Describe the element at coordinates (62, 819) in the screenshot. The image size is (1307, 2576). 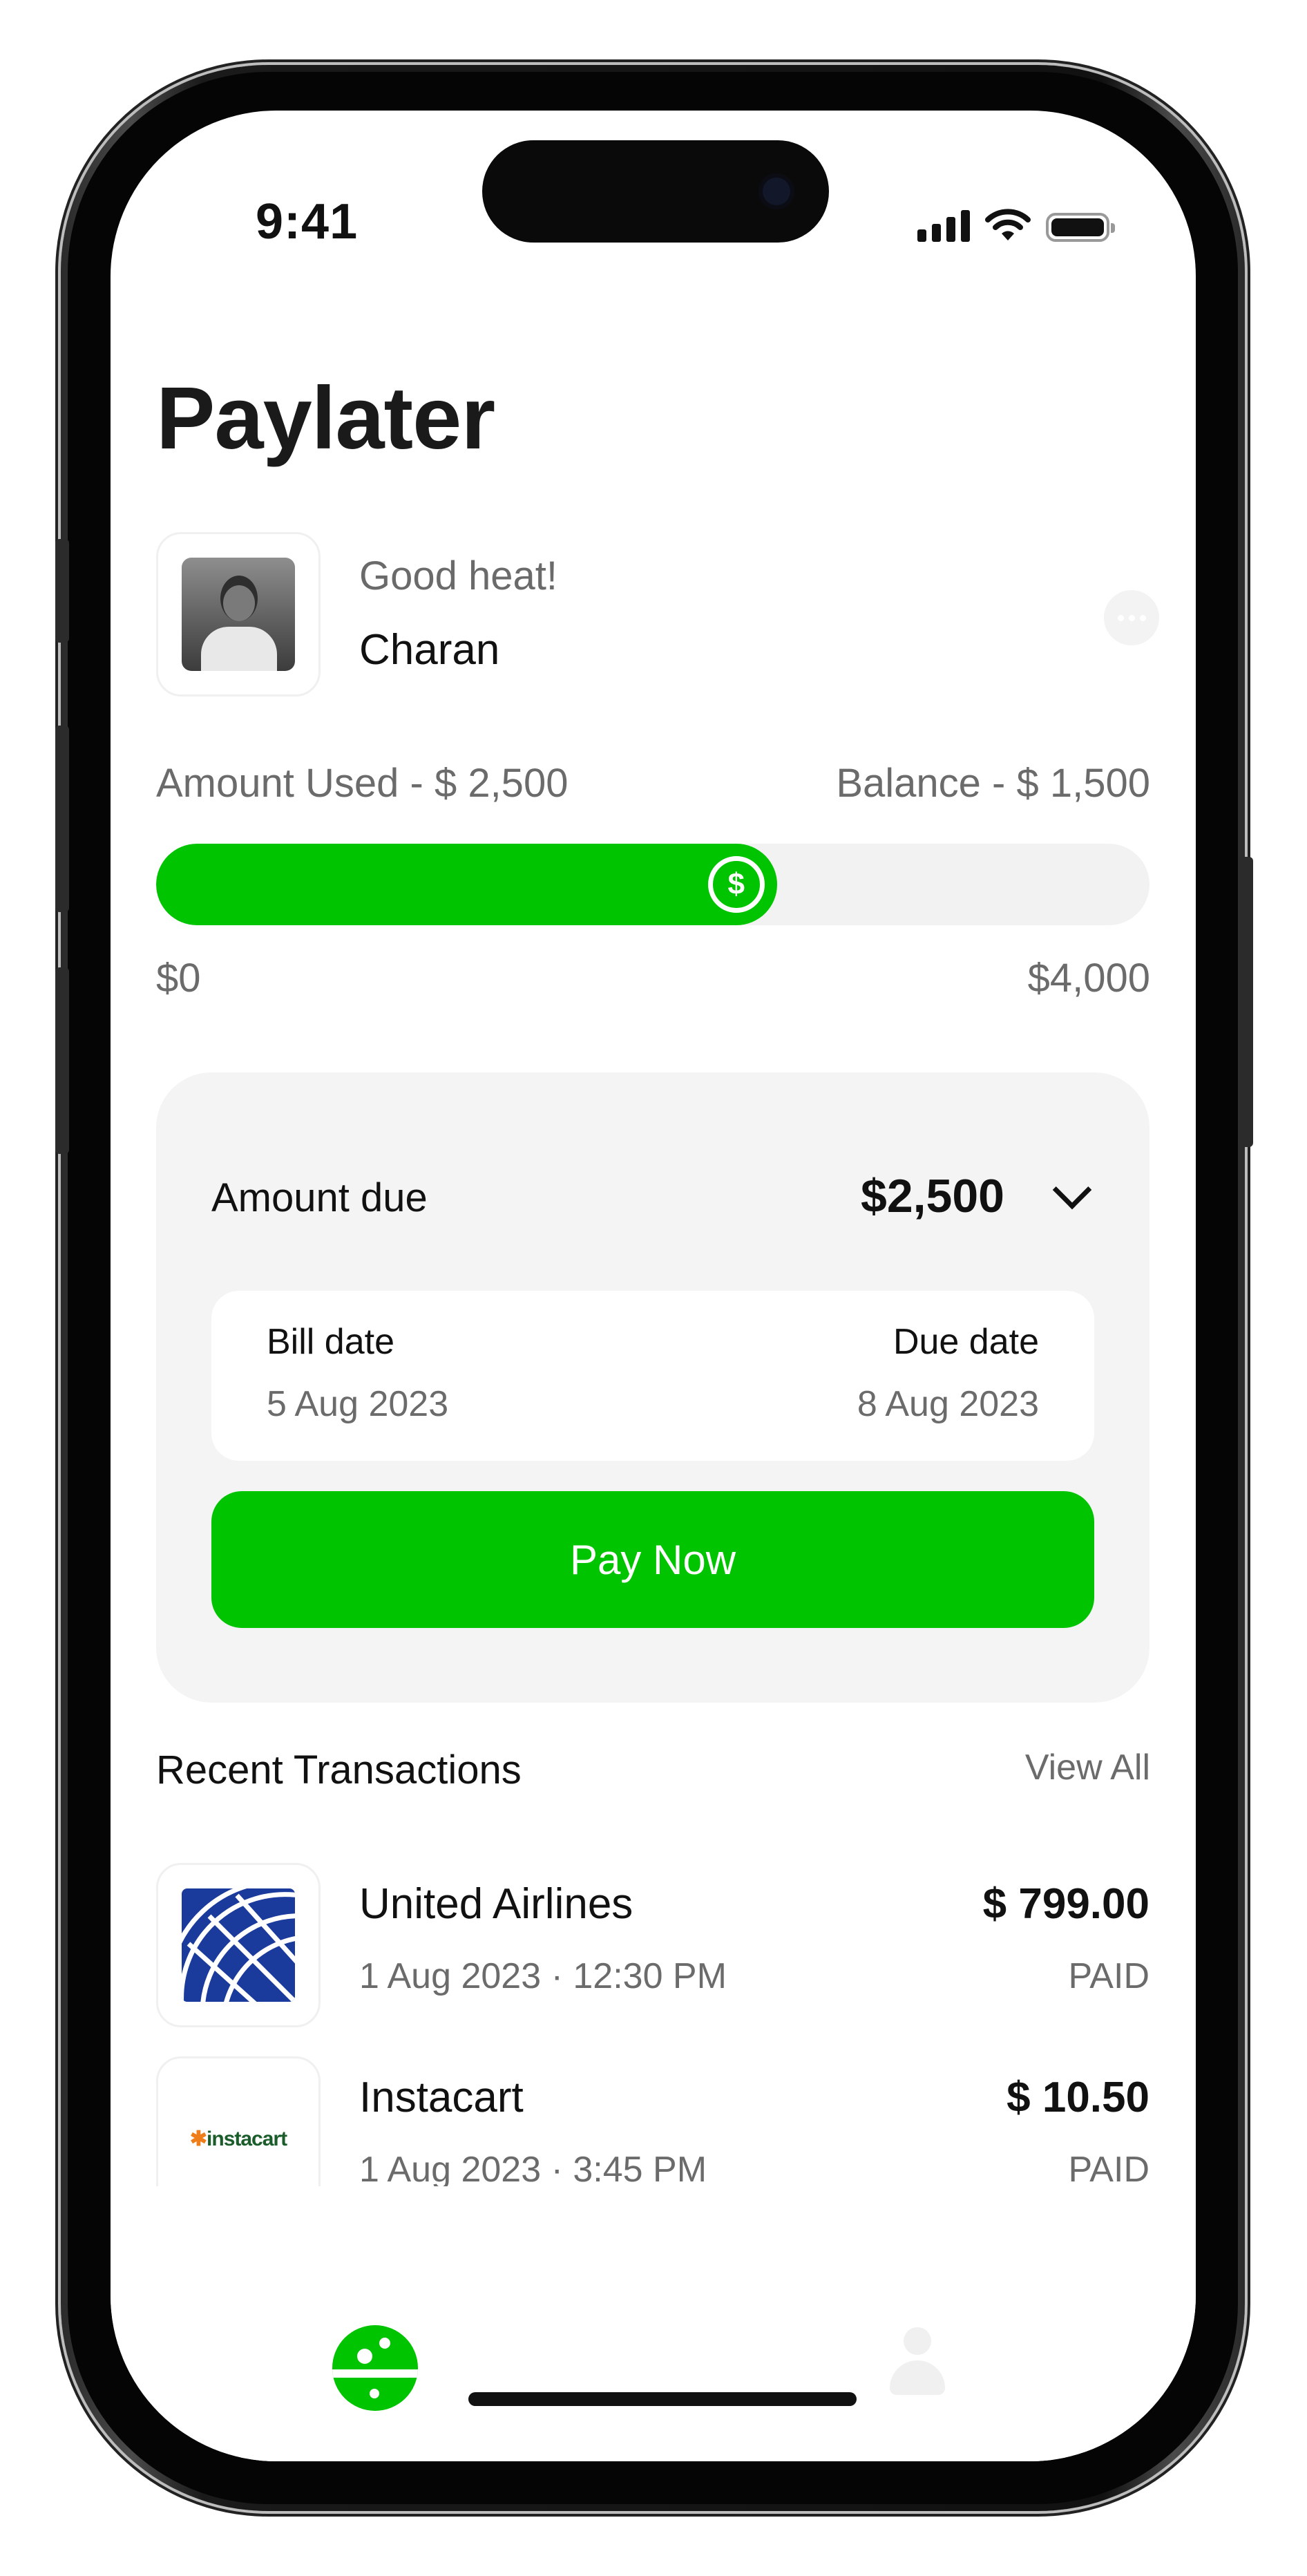
I see `volume-up-button` at that location.